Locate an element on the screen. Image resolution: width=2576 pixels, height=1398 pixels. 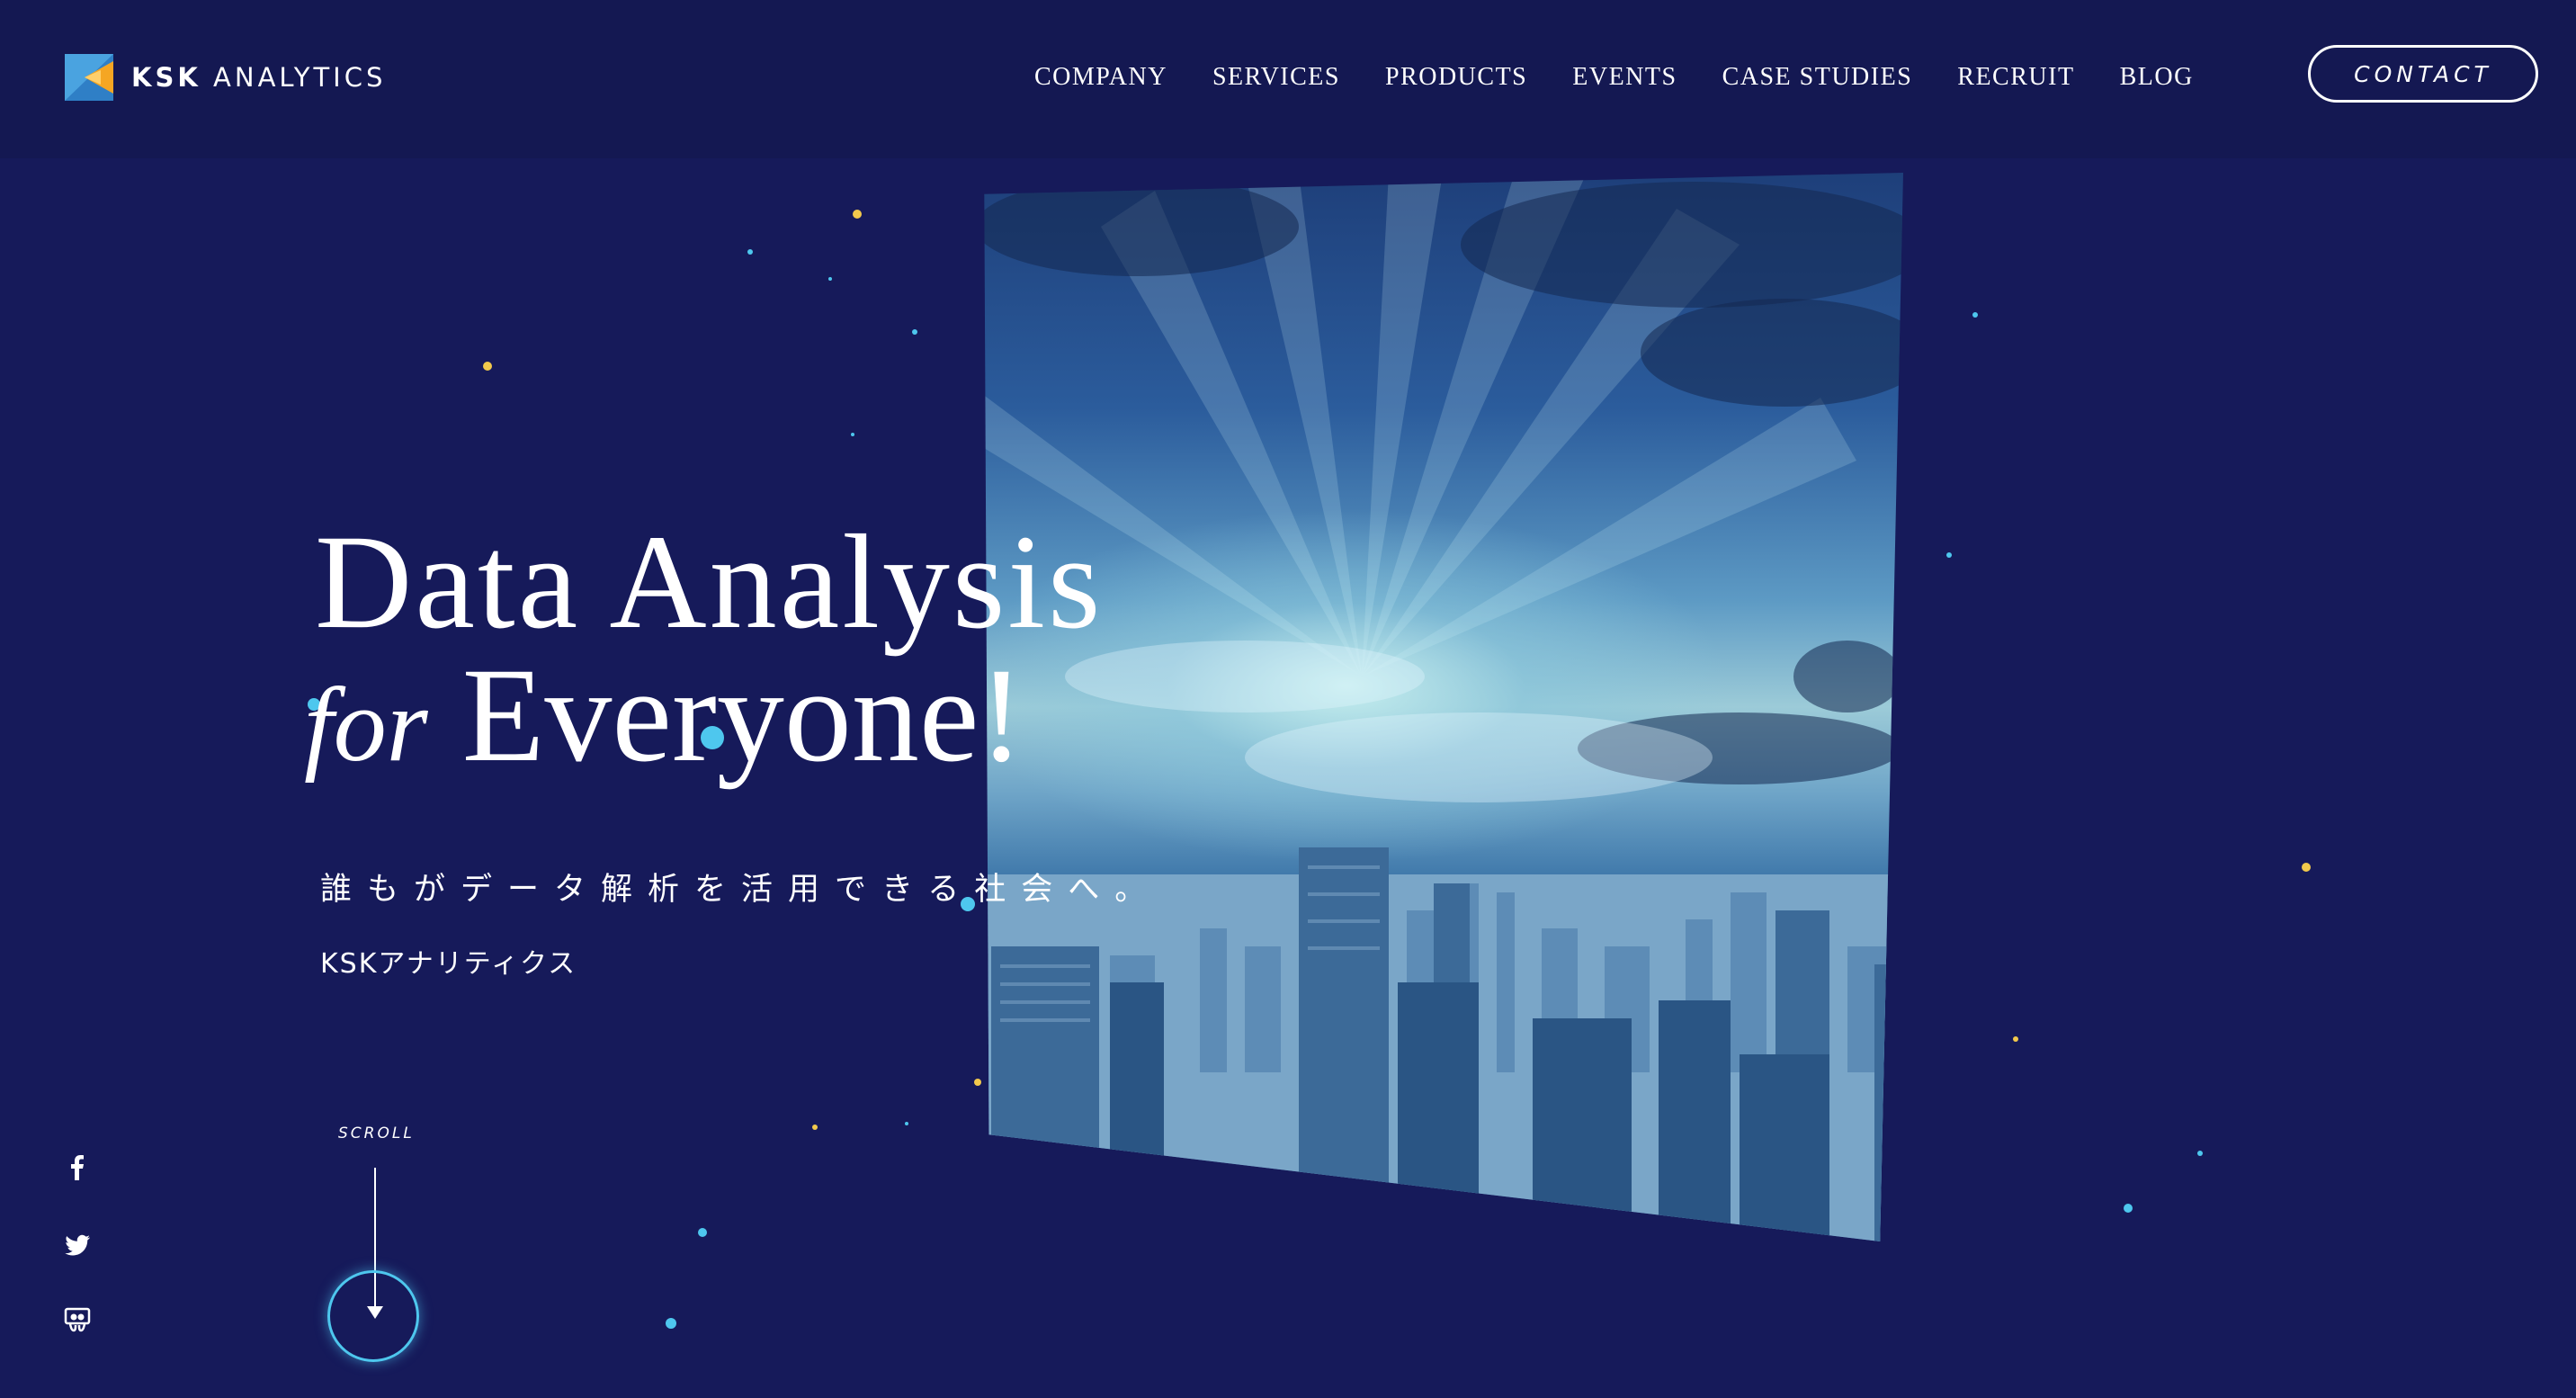
nav-services: SERVICES is located at coordinates (1276, 77).